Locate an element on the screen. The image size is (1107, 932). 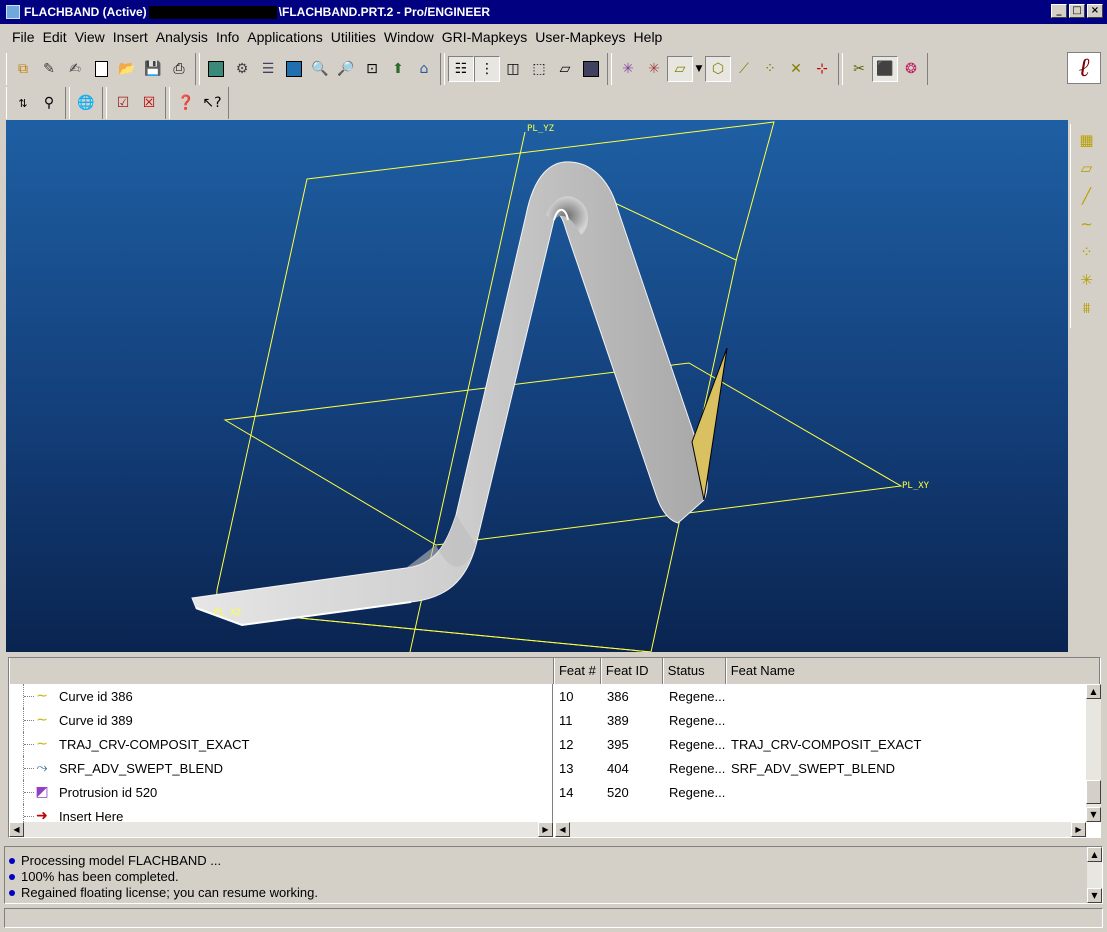
context-help-icon: ↖? is located at coordinates (212, 103).